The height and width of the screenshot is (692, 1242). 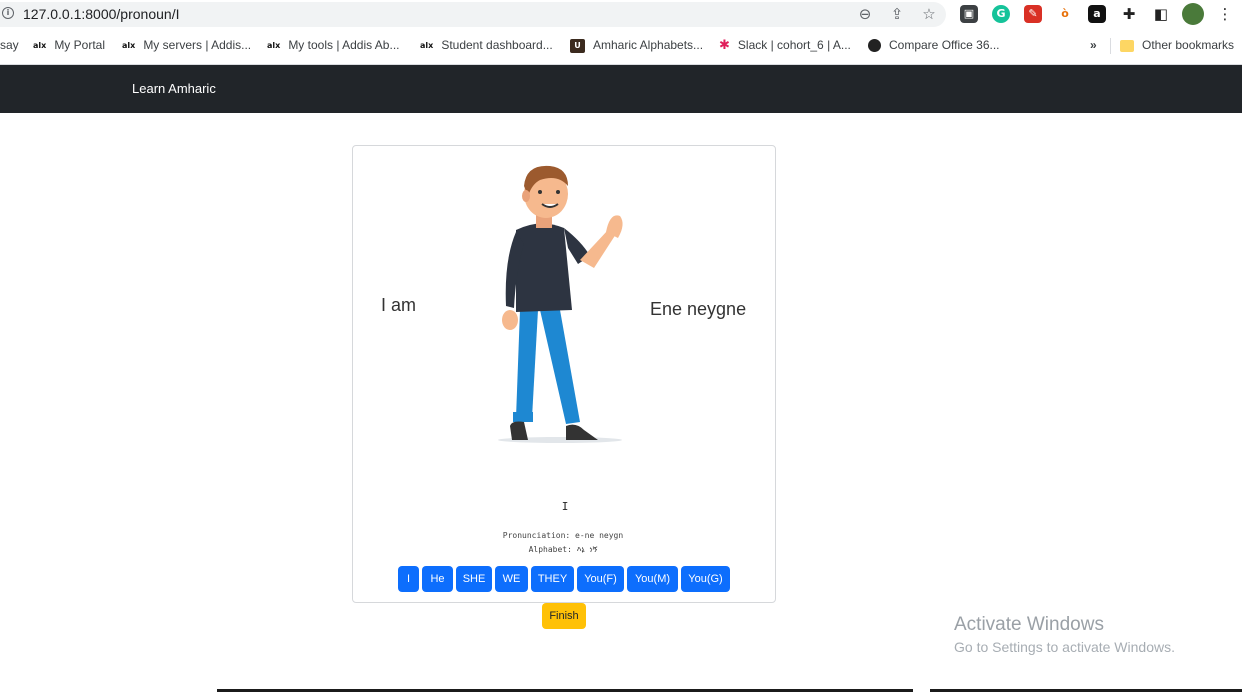 What do you see at coordinates (69, 45) in the screenshot?
I see `bookmark-item: alx My Portal` at bounding box center [69, 45].